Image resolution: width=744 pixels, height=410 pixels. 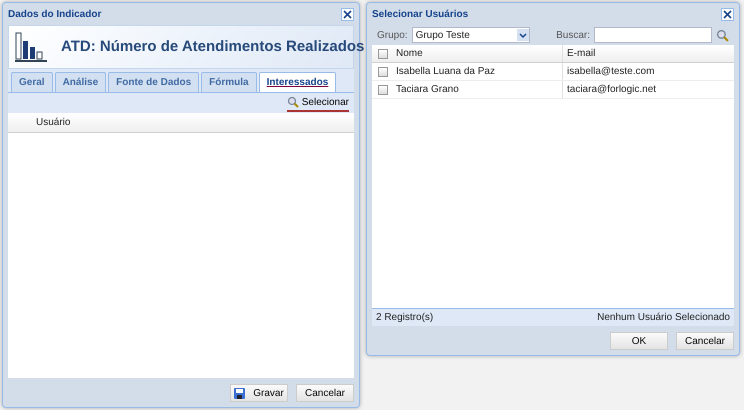 I want to click on group-select: Grupo Teste, so click(x=471, y=35).